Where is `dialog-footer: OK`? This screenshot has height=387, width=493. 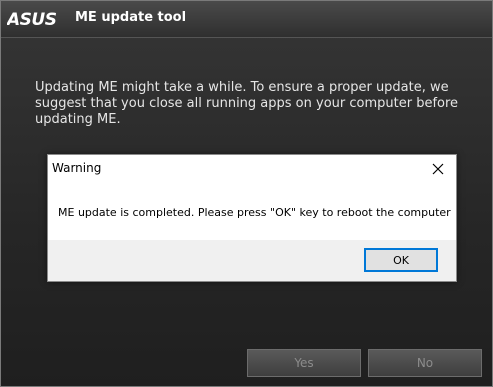 dialog-footer: OK is located at coordinates (252, 260).